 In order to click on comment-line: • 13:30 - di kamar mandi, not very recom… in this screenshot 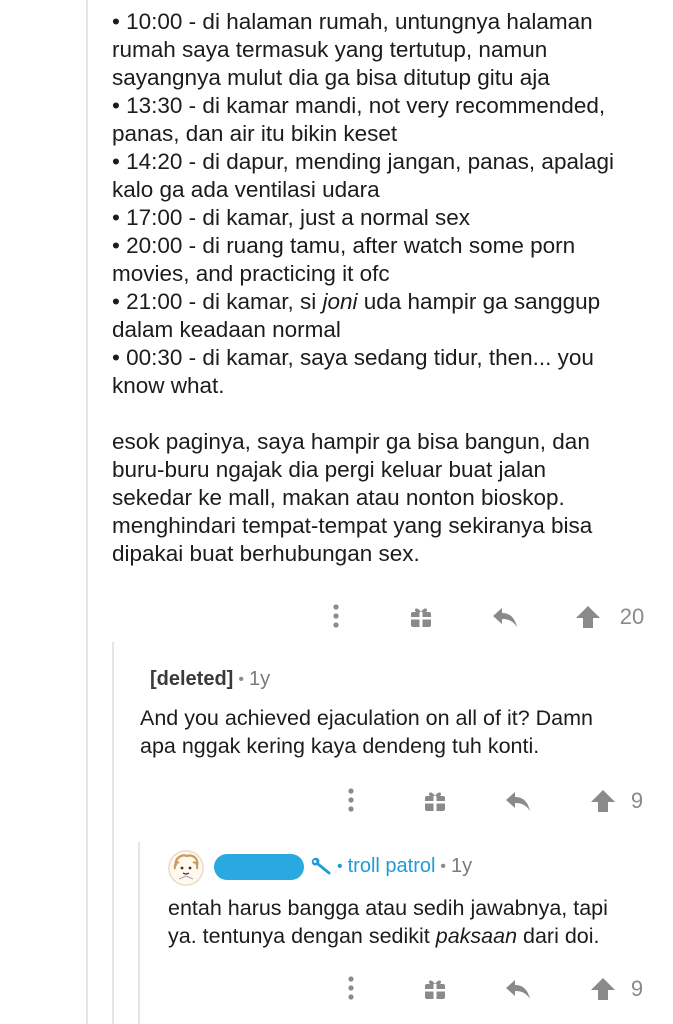, I will do `click(359, 105)`.